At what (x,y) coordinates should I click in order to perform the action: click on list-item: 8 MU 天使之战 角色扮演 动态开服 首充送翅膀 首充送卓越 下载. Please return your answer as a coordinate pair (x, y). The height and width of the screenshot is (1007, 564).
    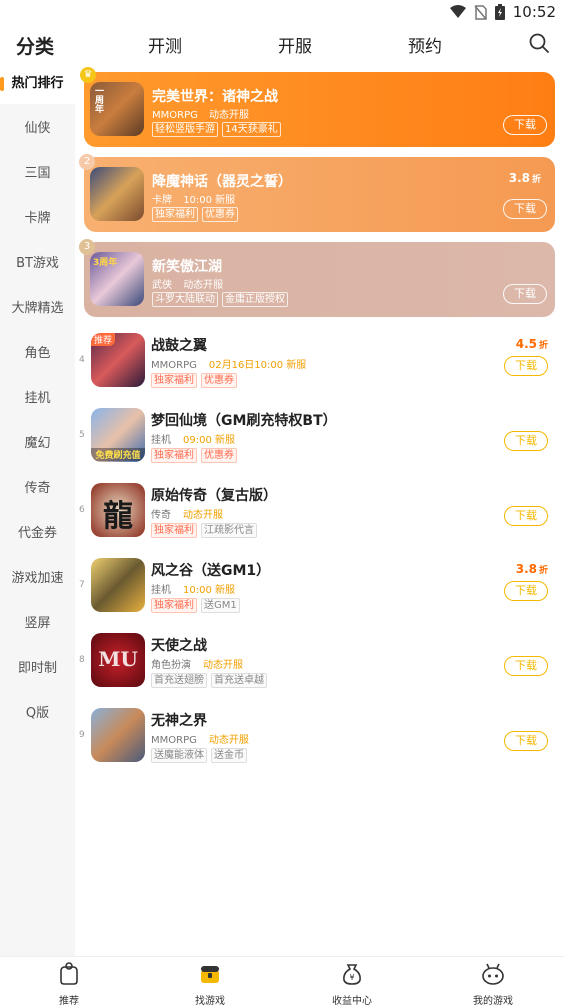
    Looking at the image, I should click on (319, 664).